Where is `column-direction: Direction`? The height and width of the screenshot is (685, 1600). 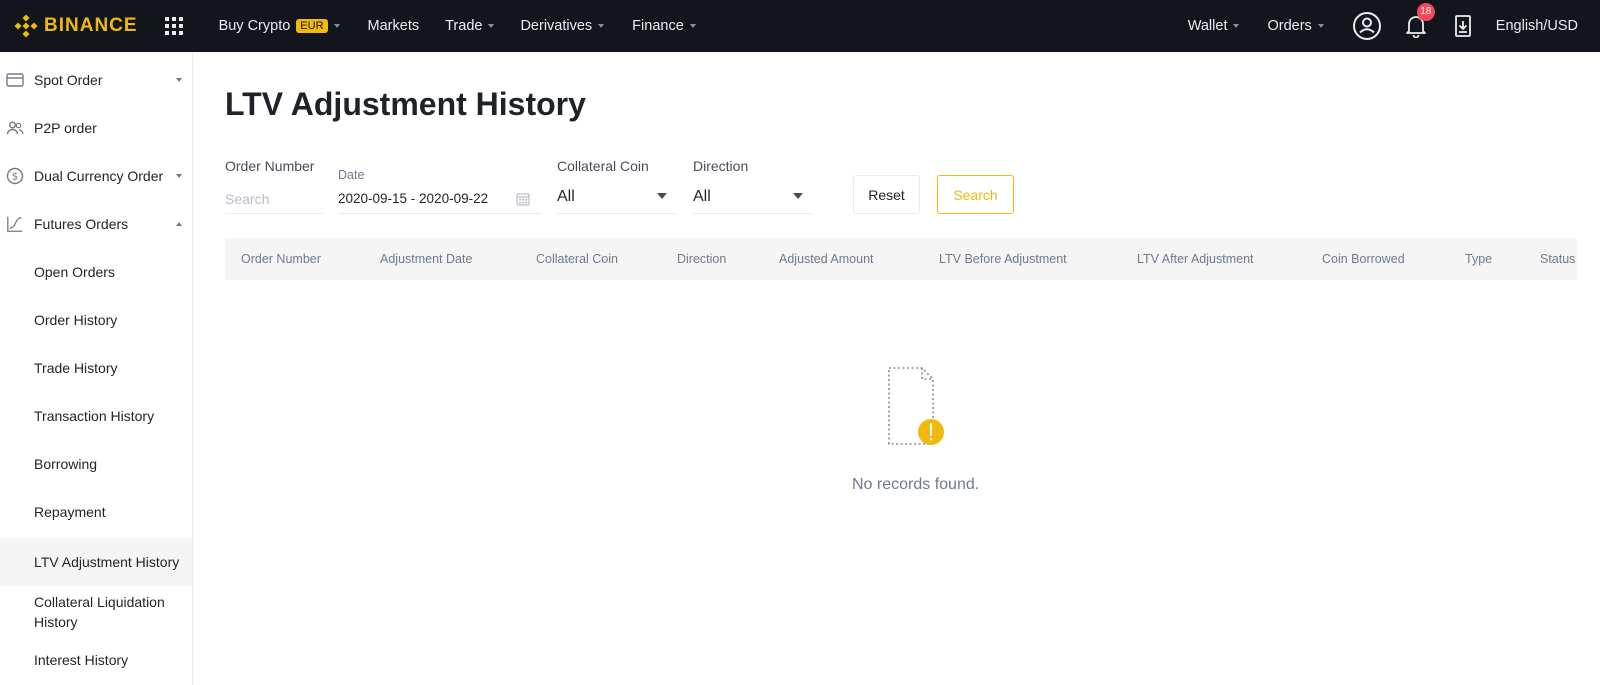
column-direction: Direction is located at coordinates (702, 259).